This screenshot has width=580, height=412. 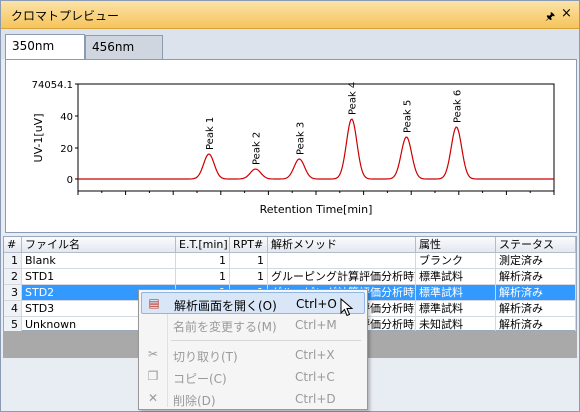 What do you see at coordinates (153, 354) in the screenshot?
I see `scissors-icon: ✂` at bounding box center [153, 354].